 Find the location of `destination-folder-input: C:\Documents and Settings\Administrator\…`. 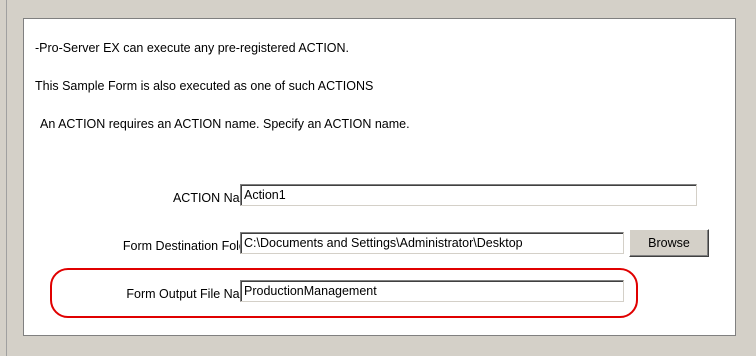

destination-folder-input: C:\Documents and Settings\Administrator\… is located at coordinates (432, 243).